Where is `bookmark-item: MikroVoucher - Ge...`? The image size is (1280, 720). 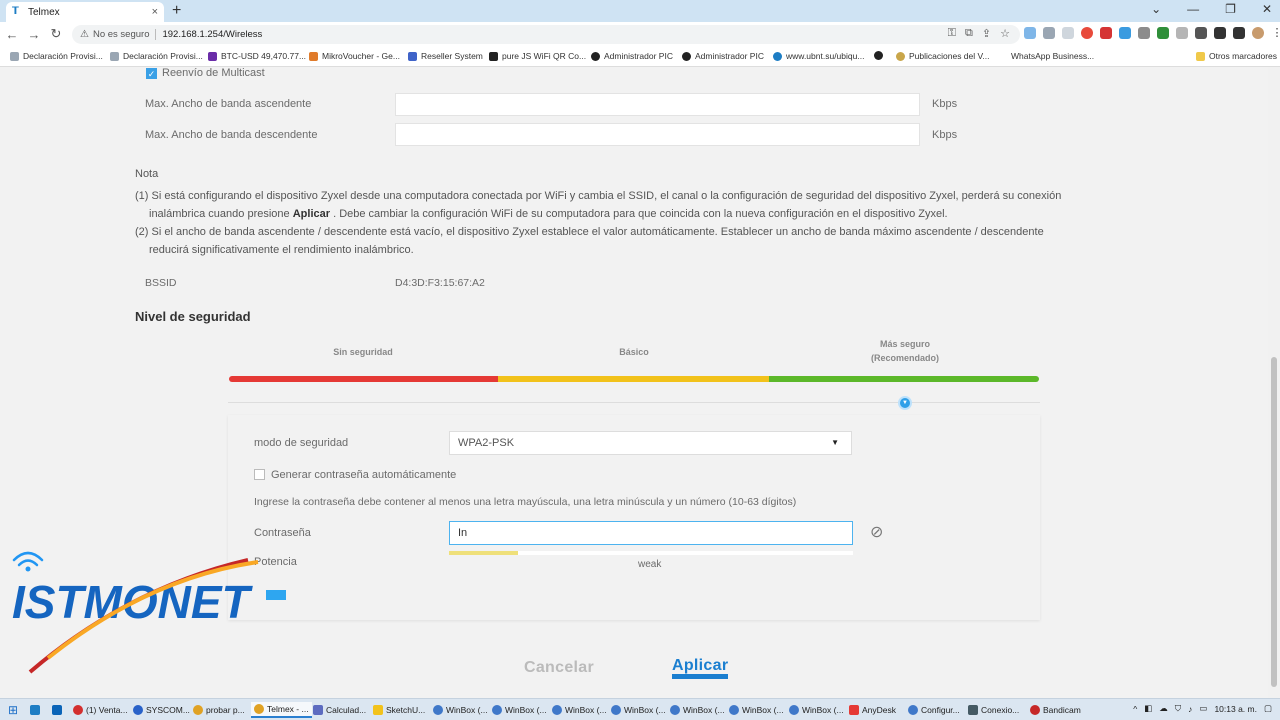 bookmark-item: MikroVoucher - Ge... is located at coordinates (354, 56).